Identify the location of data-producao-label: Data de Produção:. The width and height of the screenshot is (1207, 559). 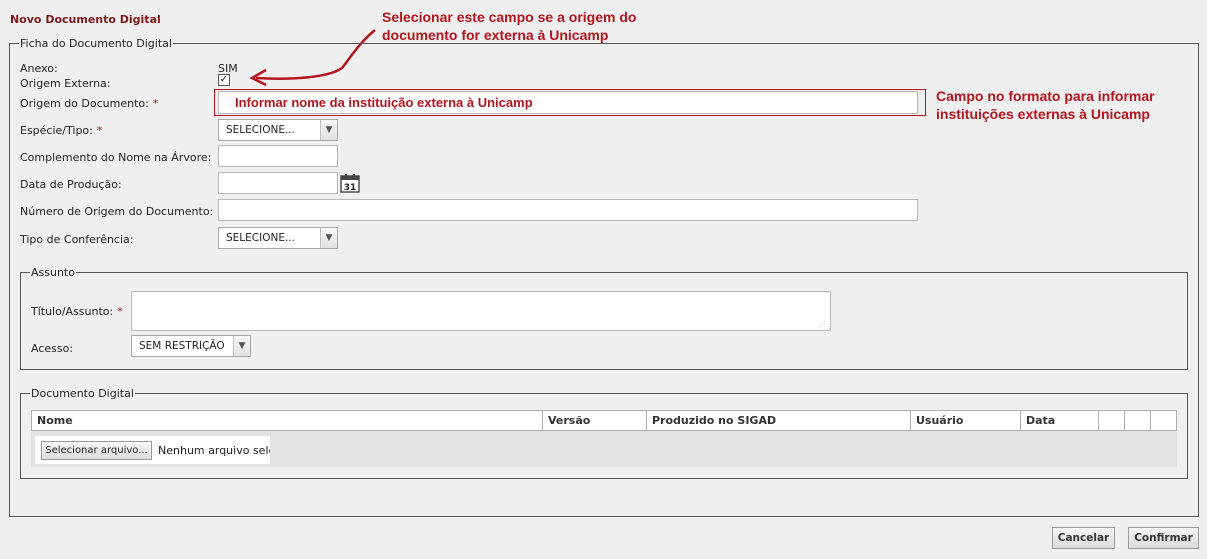
(71, 184).